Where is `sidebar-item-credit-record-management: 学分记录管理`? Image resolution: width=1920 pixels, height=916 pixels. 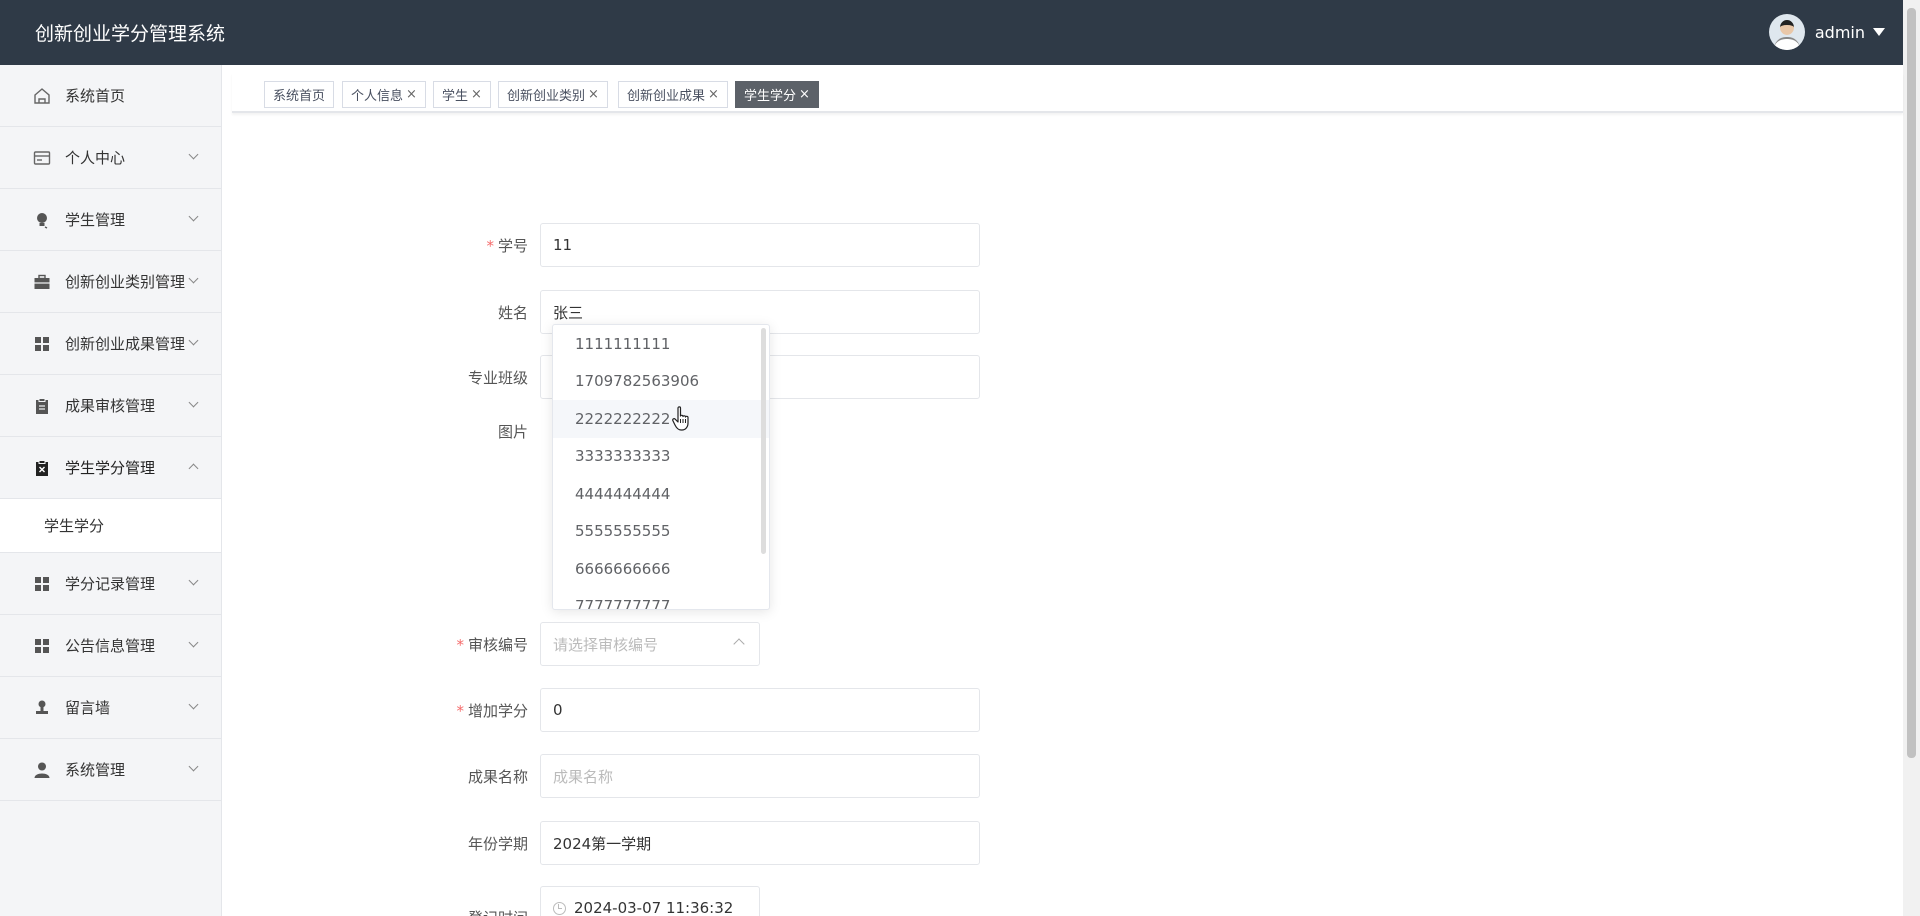 sidebar-item-credit-record-management: 学分记录管理 is located at coordinates (110, 584).